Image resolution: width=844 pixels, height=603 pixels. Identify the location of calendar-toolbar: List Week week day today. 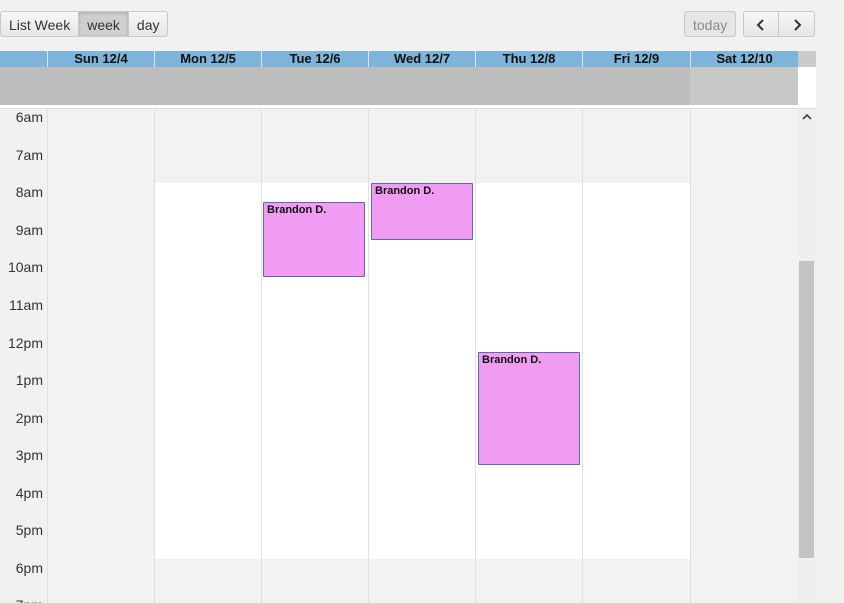
(422, 24).